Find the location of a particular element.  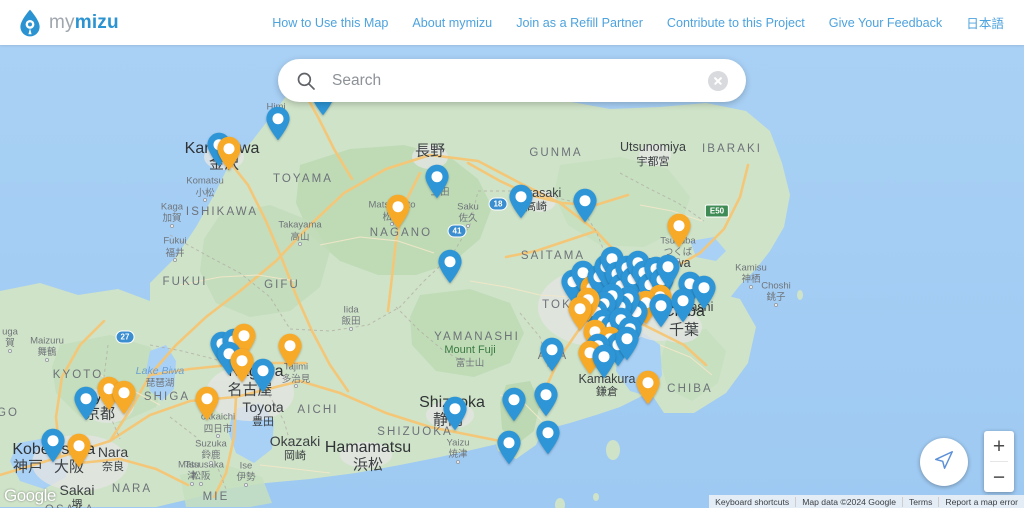

mymizu-logo: mymizu is located at coordinates (68, 23).